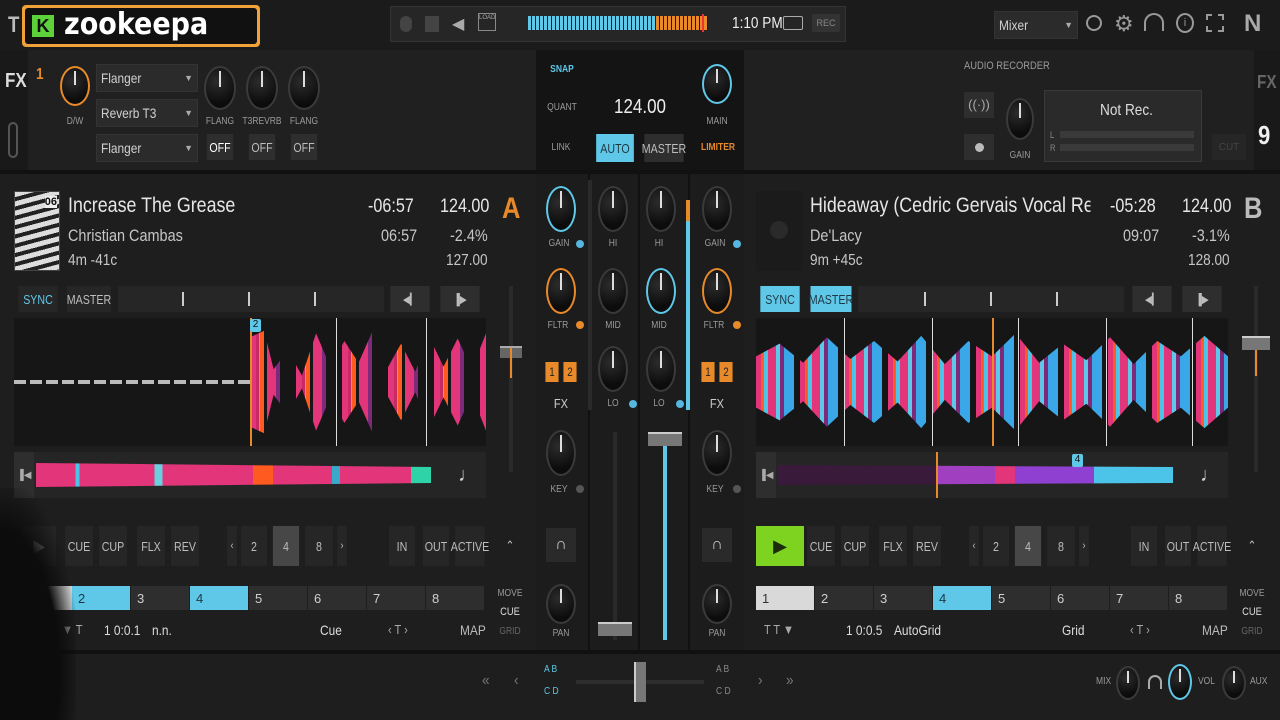  What do you see at coordinates (396, 598) in the screenshot?
I see `deck-a-hotcue-7: 7` at bounding box center [396, 598].